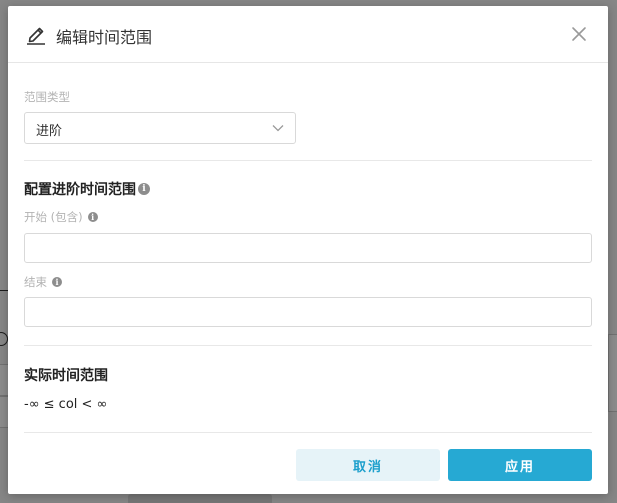 This screenshot has width=617, height=503. Describe the element at coordinates (53, 217) in the screenshot. I see `start-label-text: 开始 (包含)` at that location.